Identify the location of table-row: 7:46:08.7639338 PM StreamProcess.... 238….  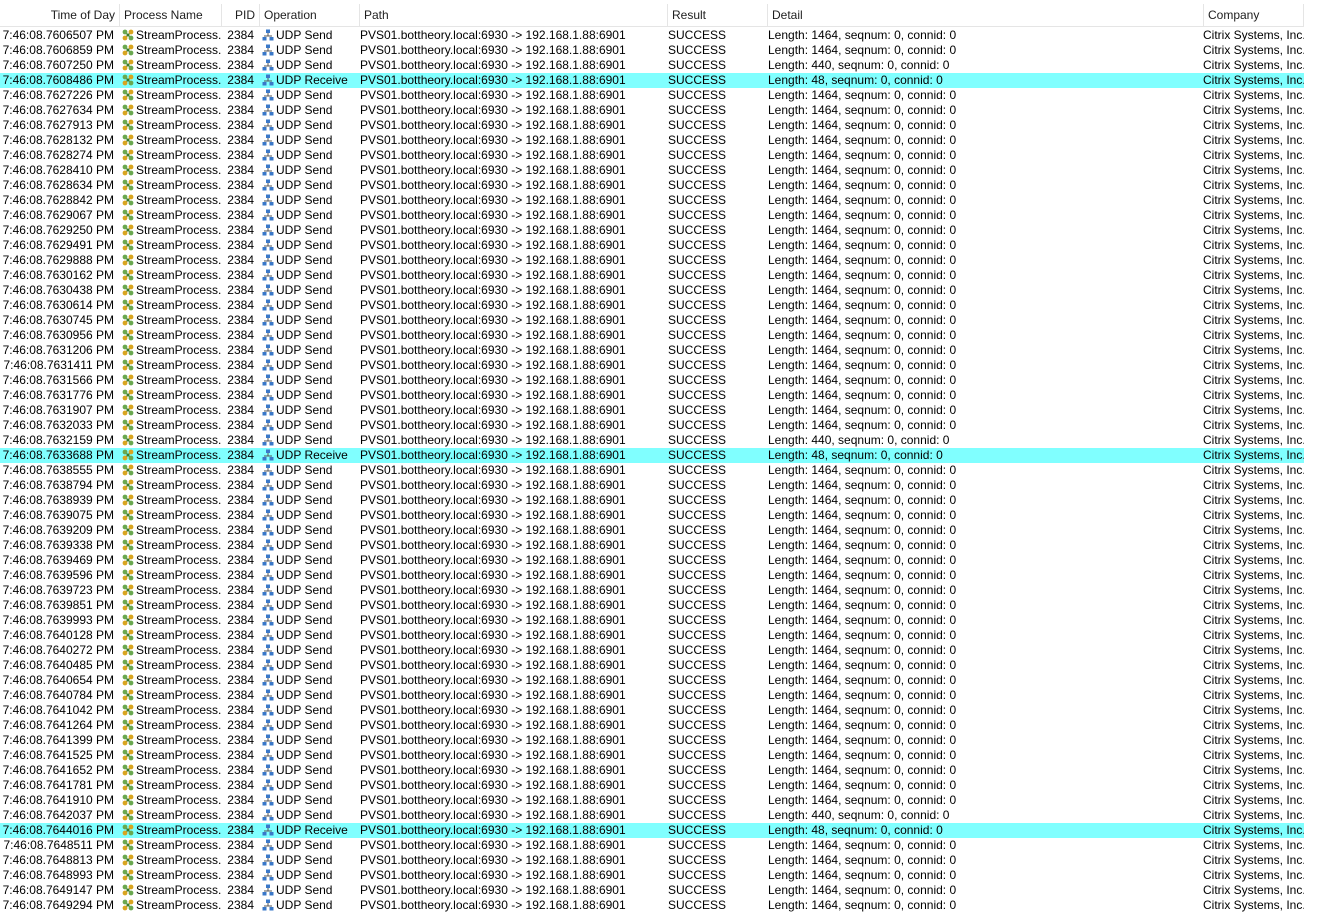
(652, 545).